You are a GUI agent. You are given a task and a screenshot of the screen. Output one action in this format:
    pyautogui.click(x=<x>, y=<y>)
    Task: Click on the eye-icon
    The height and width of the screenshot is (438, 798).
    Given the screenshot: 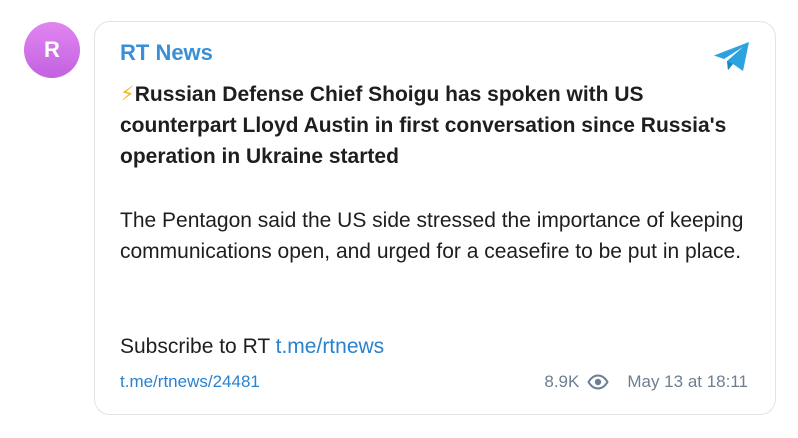 What is the action you would take?
    pyautogui.click(x=598, y=382)
    